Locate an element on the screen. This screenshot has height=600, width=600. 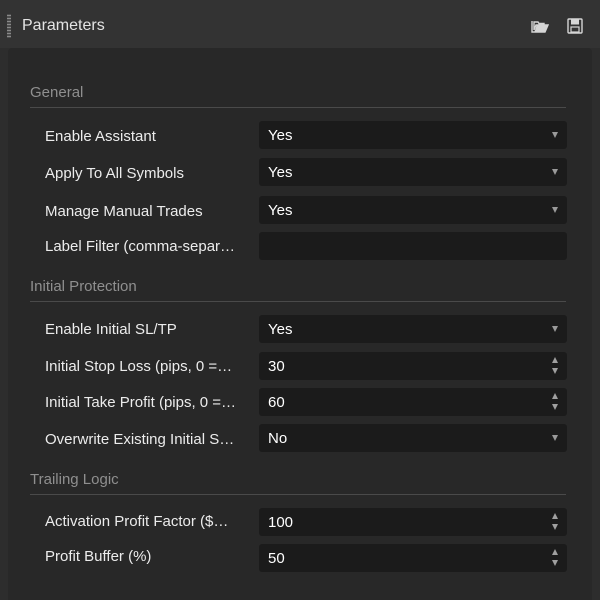
overwrite-existing-dropdown: No is located at coordinates (413, 438).